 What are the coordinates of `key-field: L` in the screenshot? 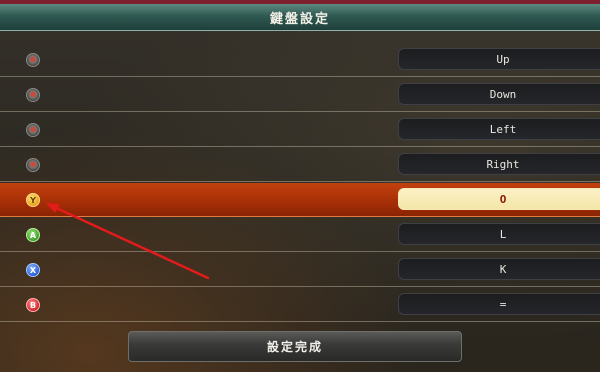 It's located at (499, 234).